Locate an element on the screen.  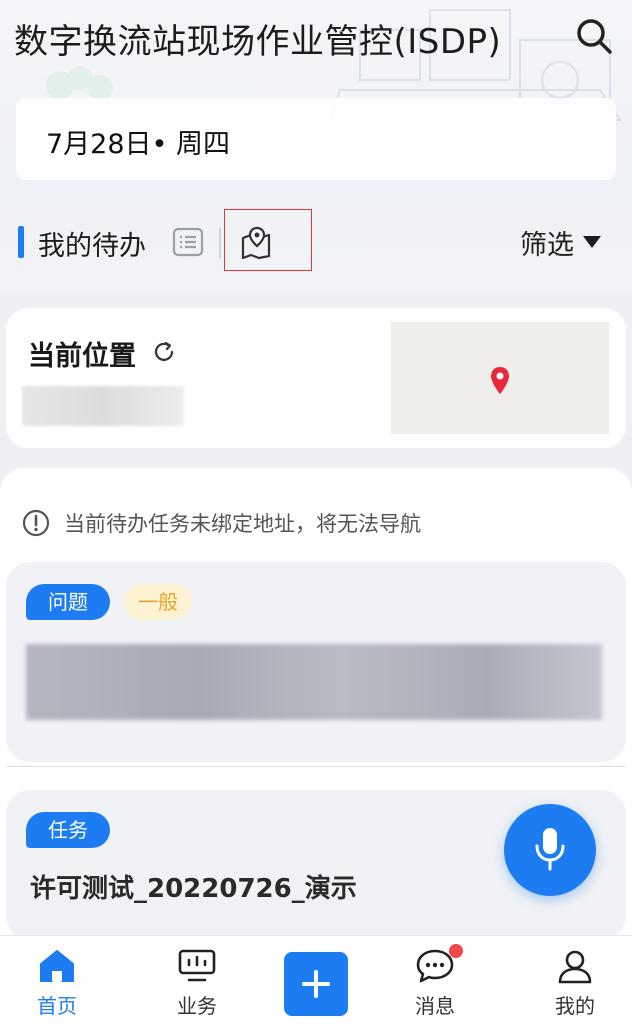
tab-profile-label: 我的 is located at coordinates (575, 1006).